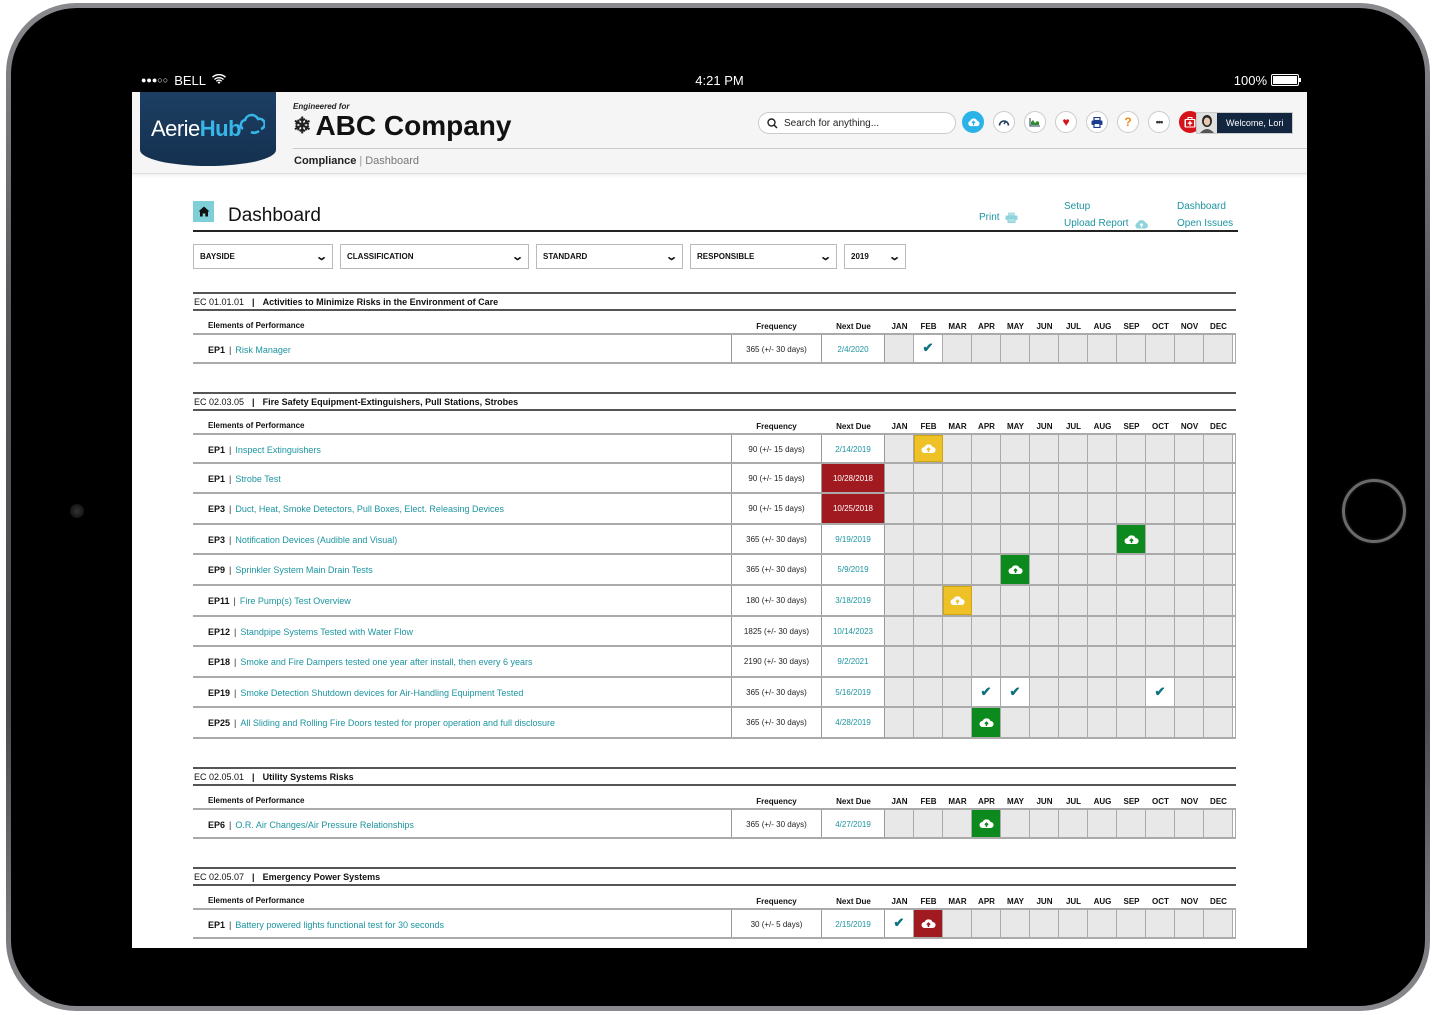 The height and width of the screenshot is (1015, 1435). I want to click on next-due-cell: 4/28/2019, so click(853, 722).